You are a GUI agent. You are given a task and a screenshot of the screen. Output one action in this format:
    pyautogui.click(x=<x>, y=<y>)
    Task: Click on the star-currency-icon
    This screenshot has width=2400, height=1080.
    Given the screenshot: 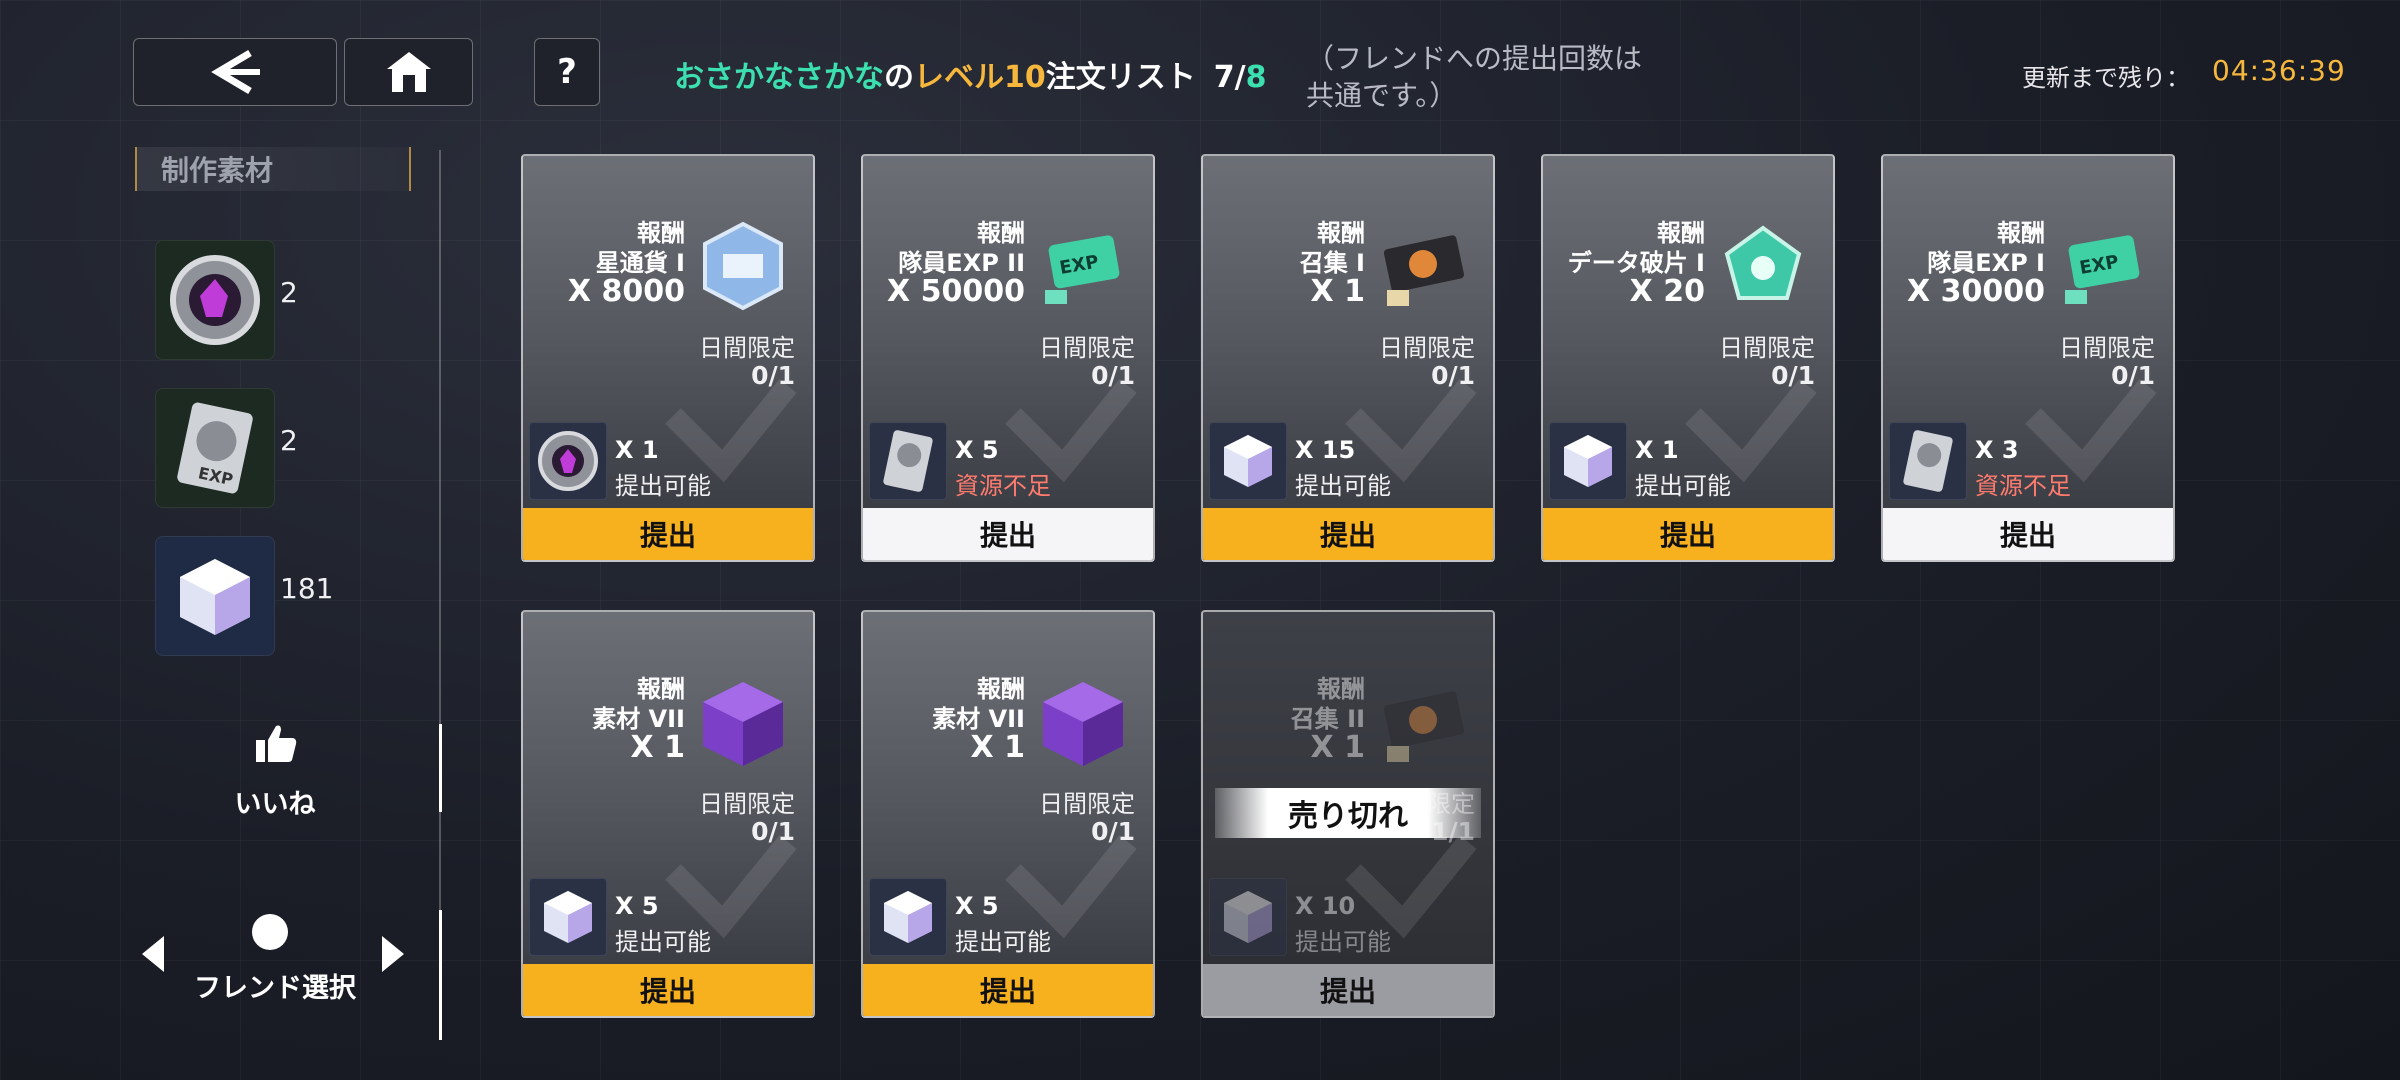 What is the action you would take?
    pyautogui.click(x=743, y=266)
    